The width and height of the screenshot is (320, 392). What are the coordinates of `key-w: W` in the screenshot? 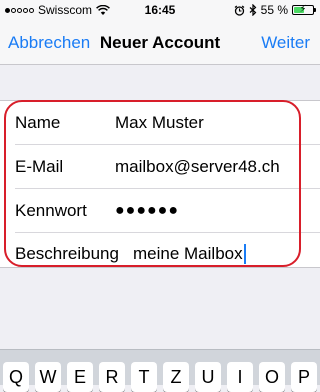 It's located at (48, 377).